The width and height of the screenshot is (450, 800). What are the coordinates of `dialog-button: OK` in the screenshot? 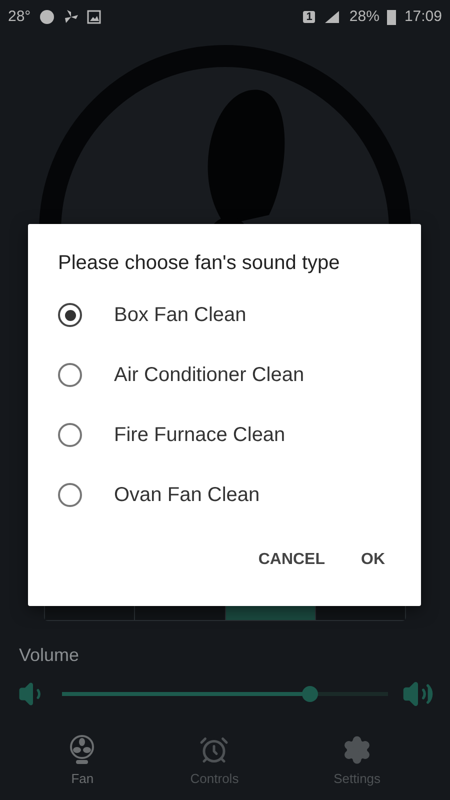 It's located at (373, 560).